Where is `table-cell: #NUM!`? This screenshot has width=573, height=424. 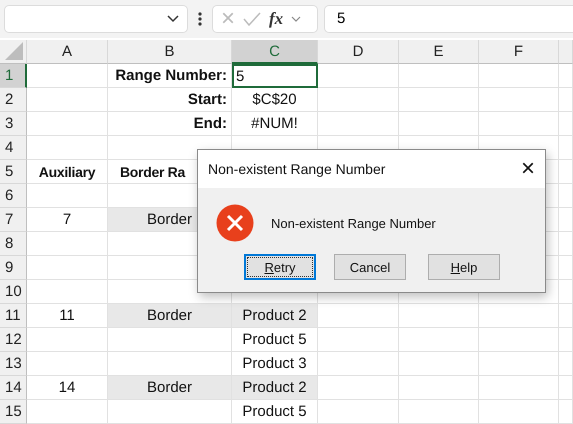 table-cell: #NUM! is located at coordinates (275, 124).